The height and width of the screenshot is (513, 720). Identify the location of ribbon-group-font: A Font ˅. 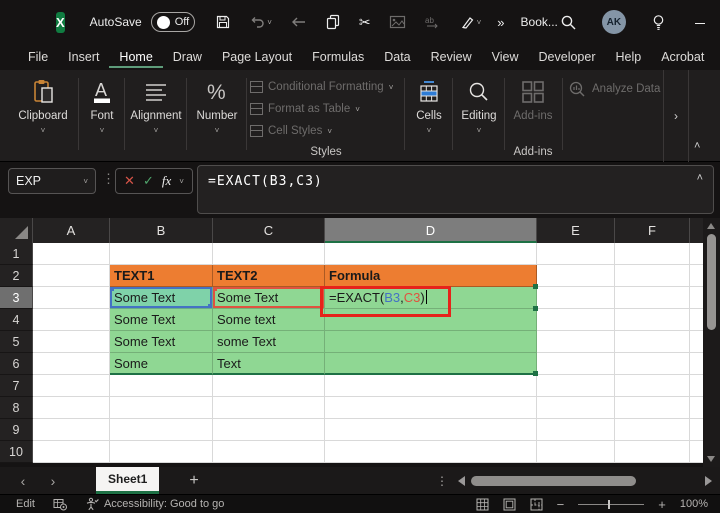
(102, 105).